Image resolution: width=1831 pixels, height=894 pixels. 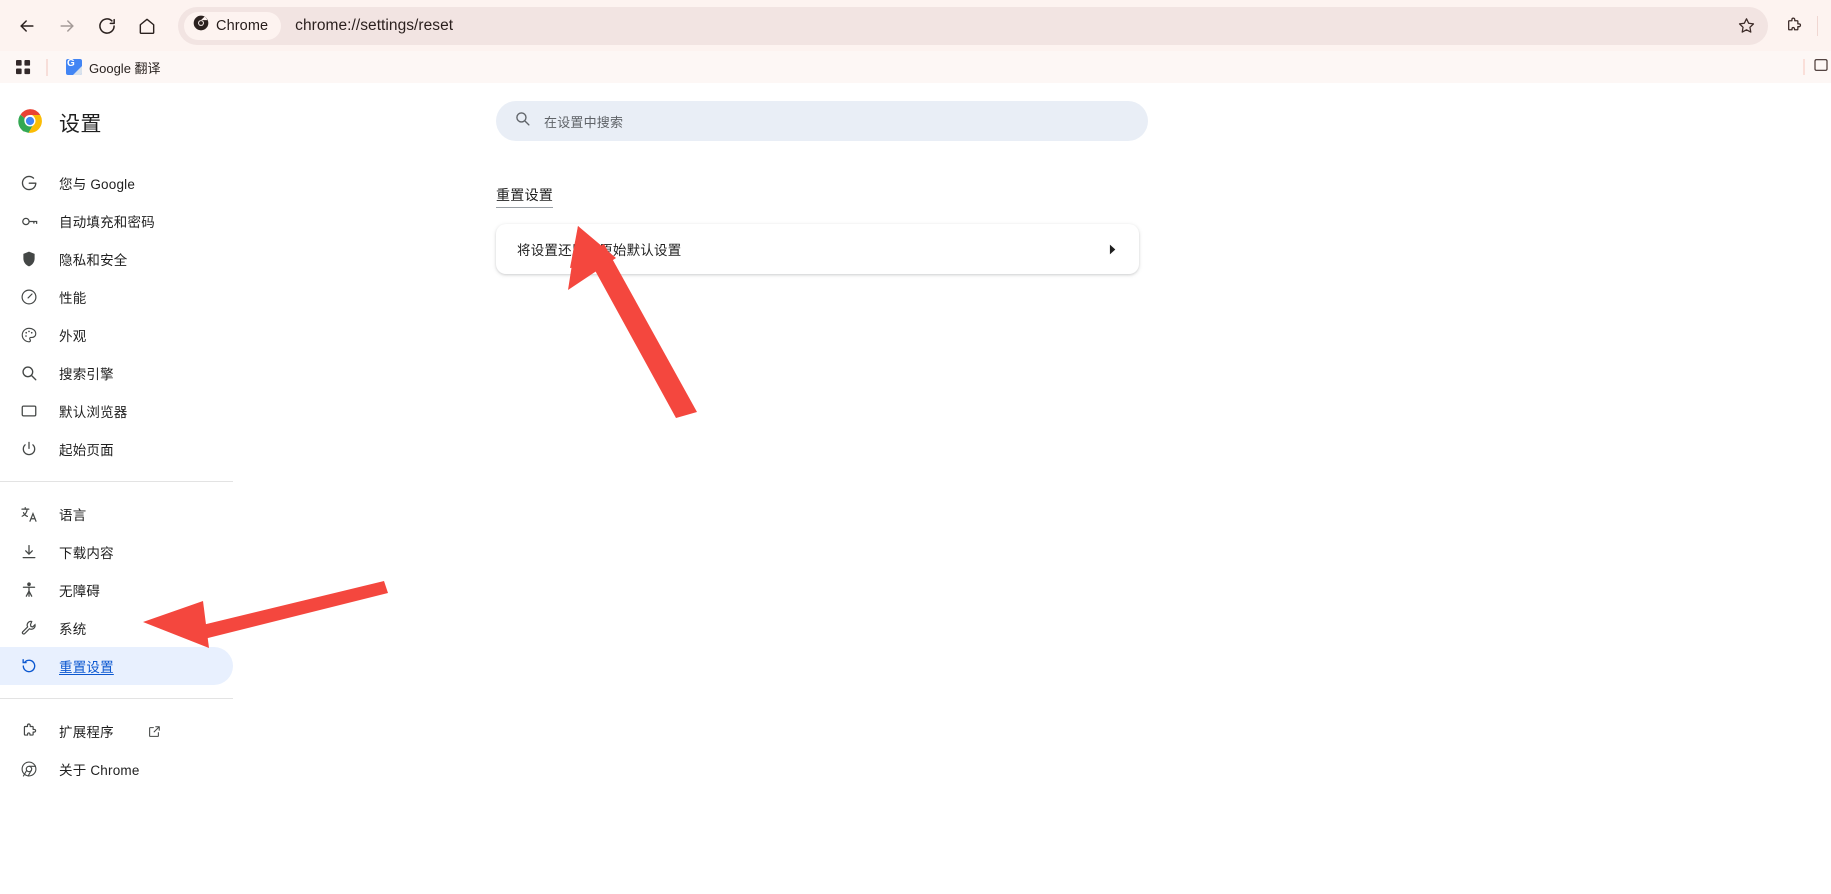 I want to click on toolbar-right-actions, so click(x=1798, y=26).